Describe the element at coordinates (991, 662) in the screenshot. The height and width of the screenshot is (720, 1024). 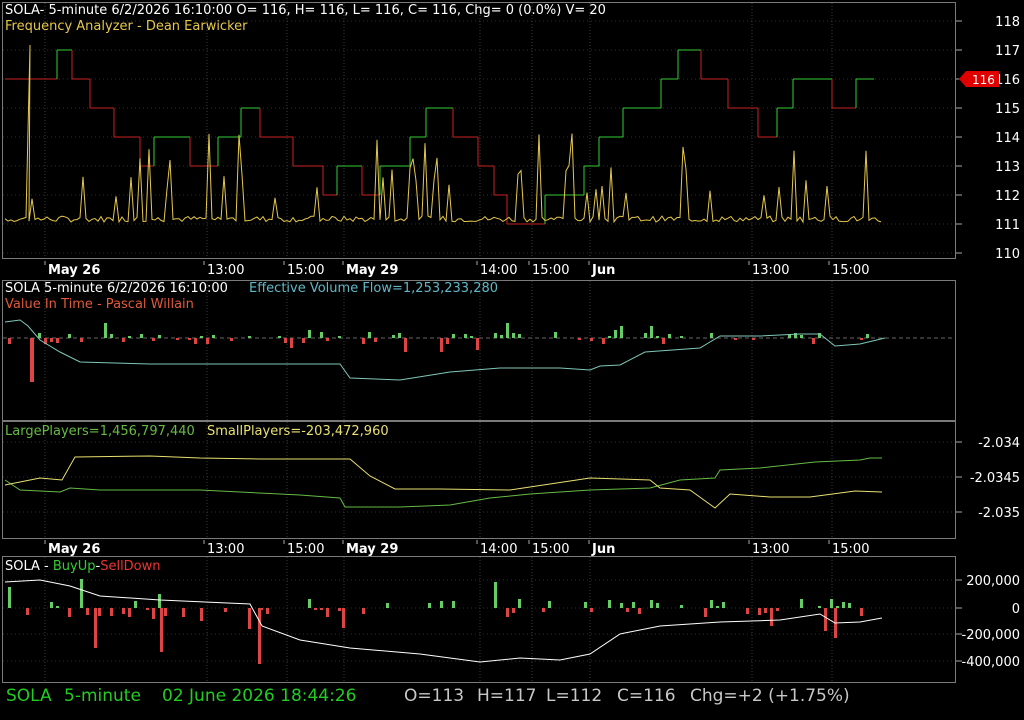
I see `y-tick-label: -400,000` at that location.